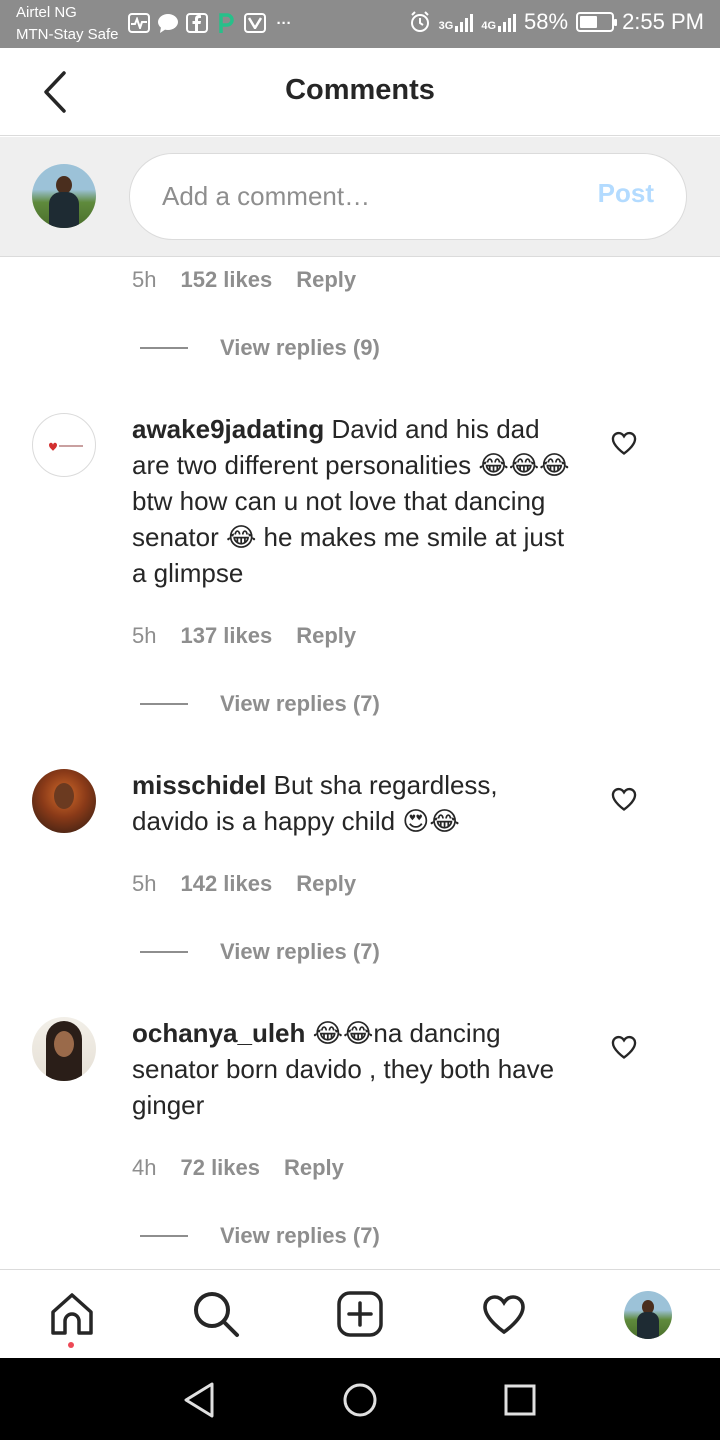 The width and height of the screenshot is (720, 1440). I want to click on system-recents-button, so click(520, 1400).